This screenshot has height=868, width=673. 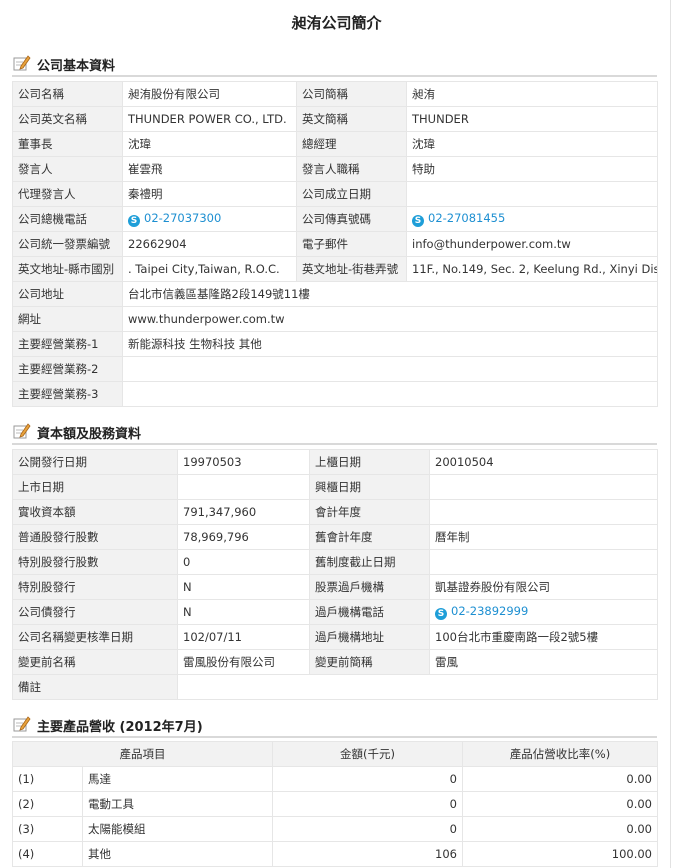 I want to click on table-row: 主要經營業務-1 新能源科技 生物科技 其他, so click(x=335, y=344).